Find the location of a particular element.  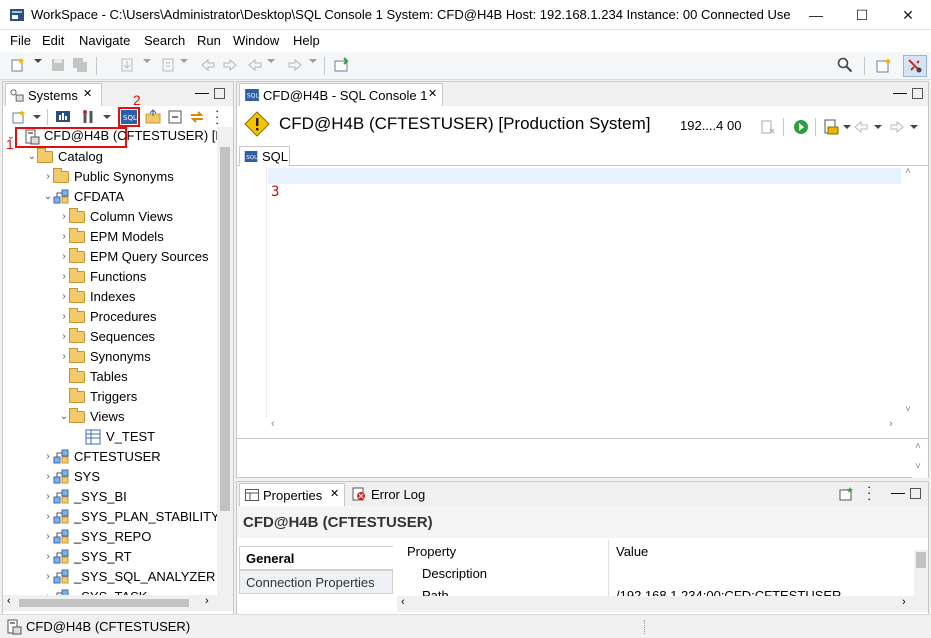

tab-sql-console: SQL CFD@H4B - SQL Console 1 ✕ is located at coordinates (341, 94).